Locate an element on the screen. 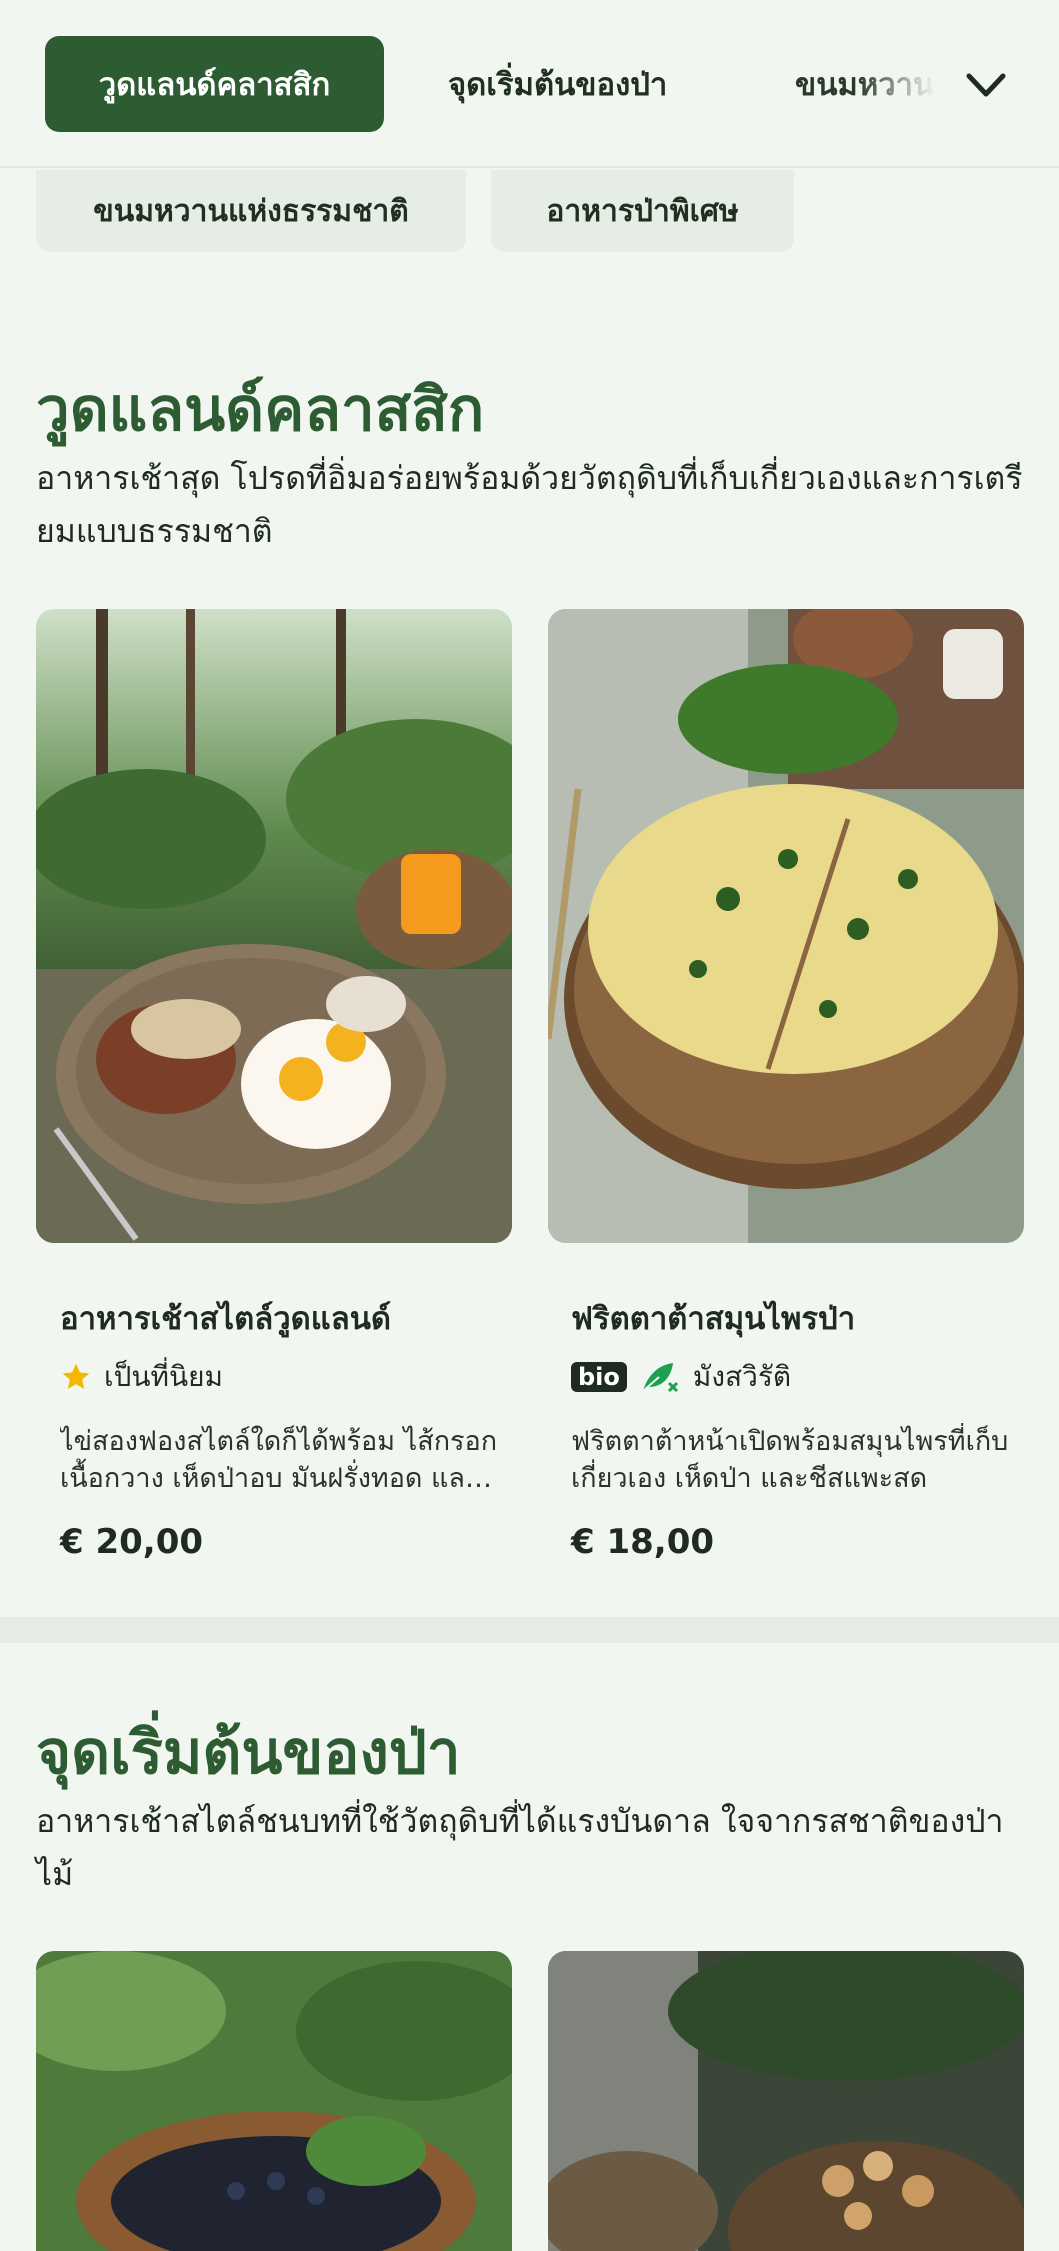 This screenshot has width=1059, height=2251. chevron-down-icon is located at coordinates (986, 85).